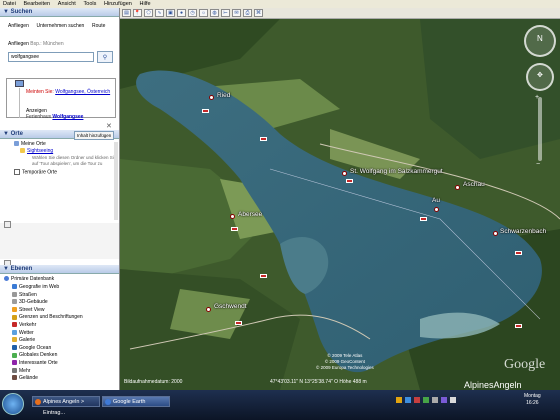 The image size is (560, 420). I want to click on layer-item: Street View, so click(28, 310).